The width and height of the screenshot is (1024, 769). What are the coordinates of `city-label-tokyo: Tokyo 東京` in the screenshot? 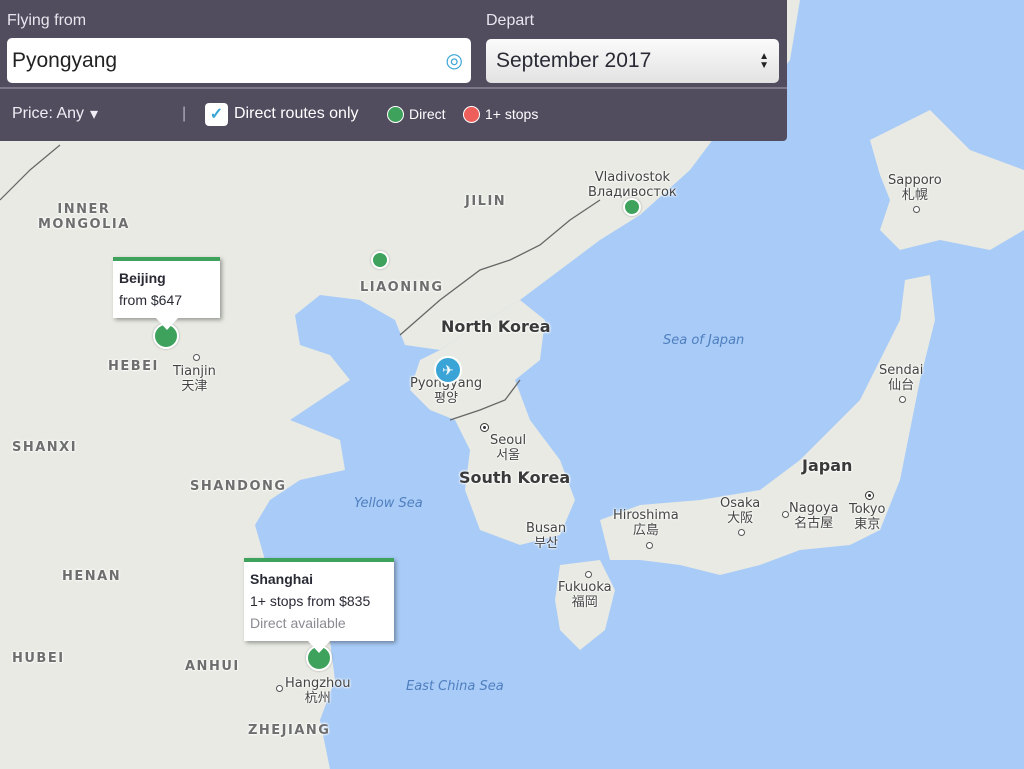 It's located at (867, 517).